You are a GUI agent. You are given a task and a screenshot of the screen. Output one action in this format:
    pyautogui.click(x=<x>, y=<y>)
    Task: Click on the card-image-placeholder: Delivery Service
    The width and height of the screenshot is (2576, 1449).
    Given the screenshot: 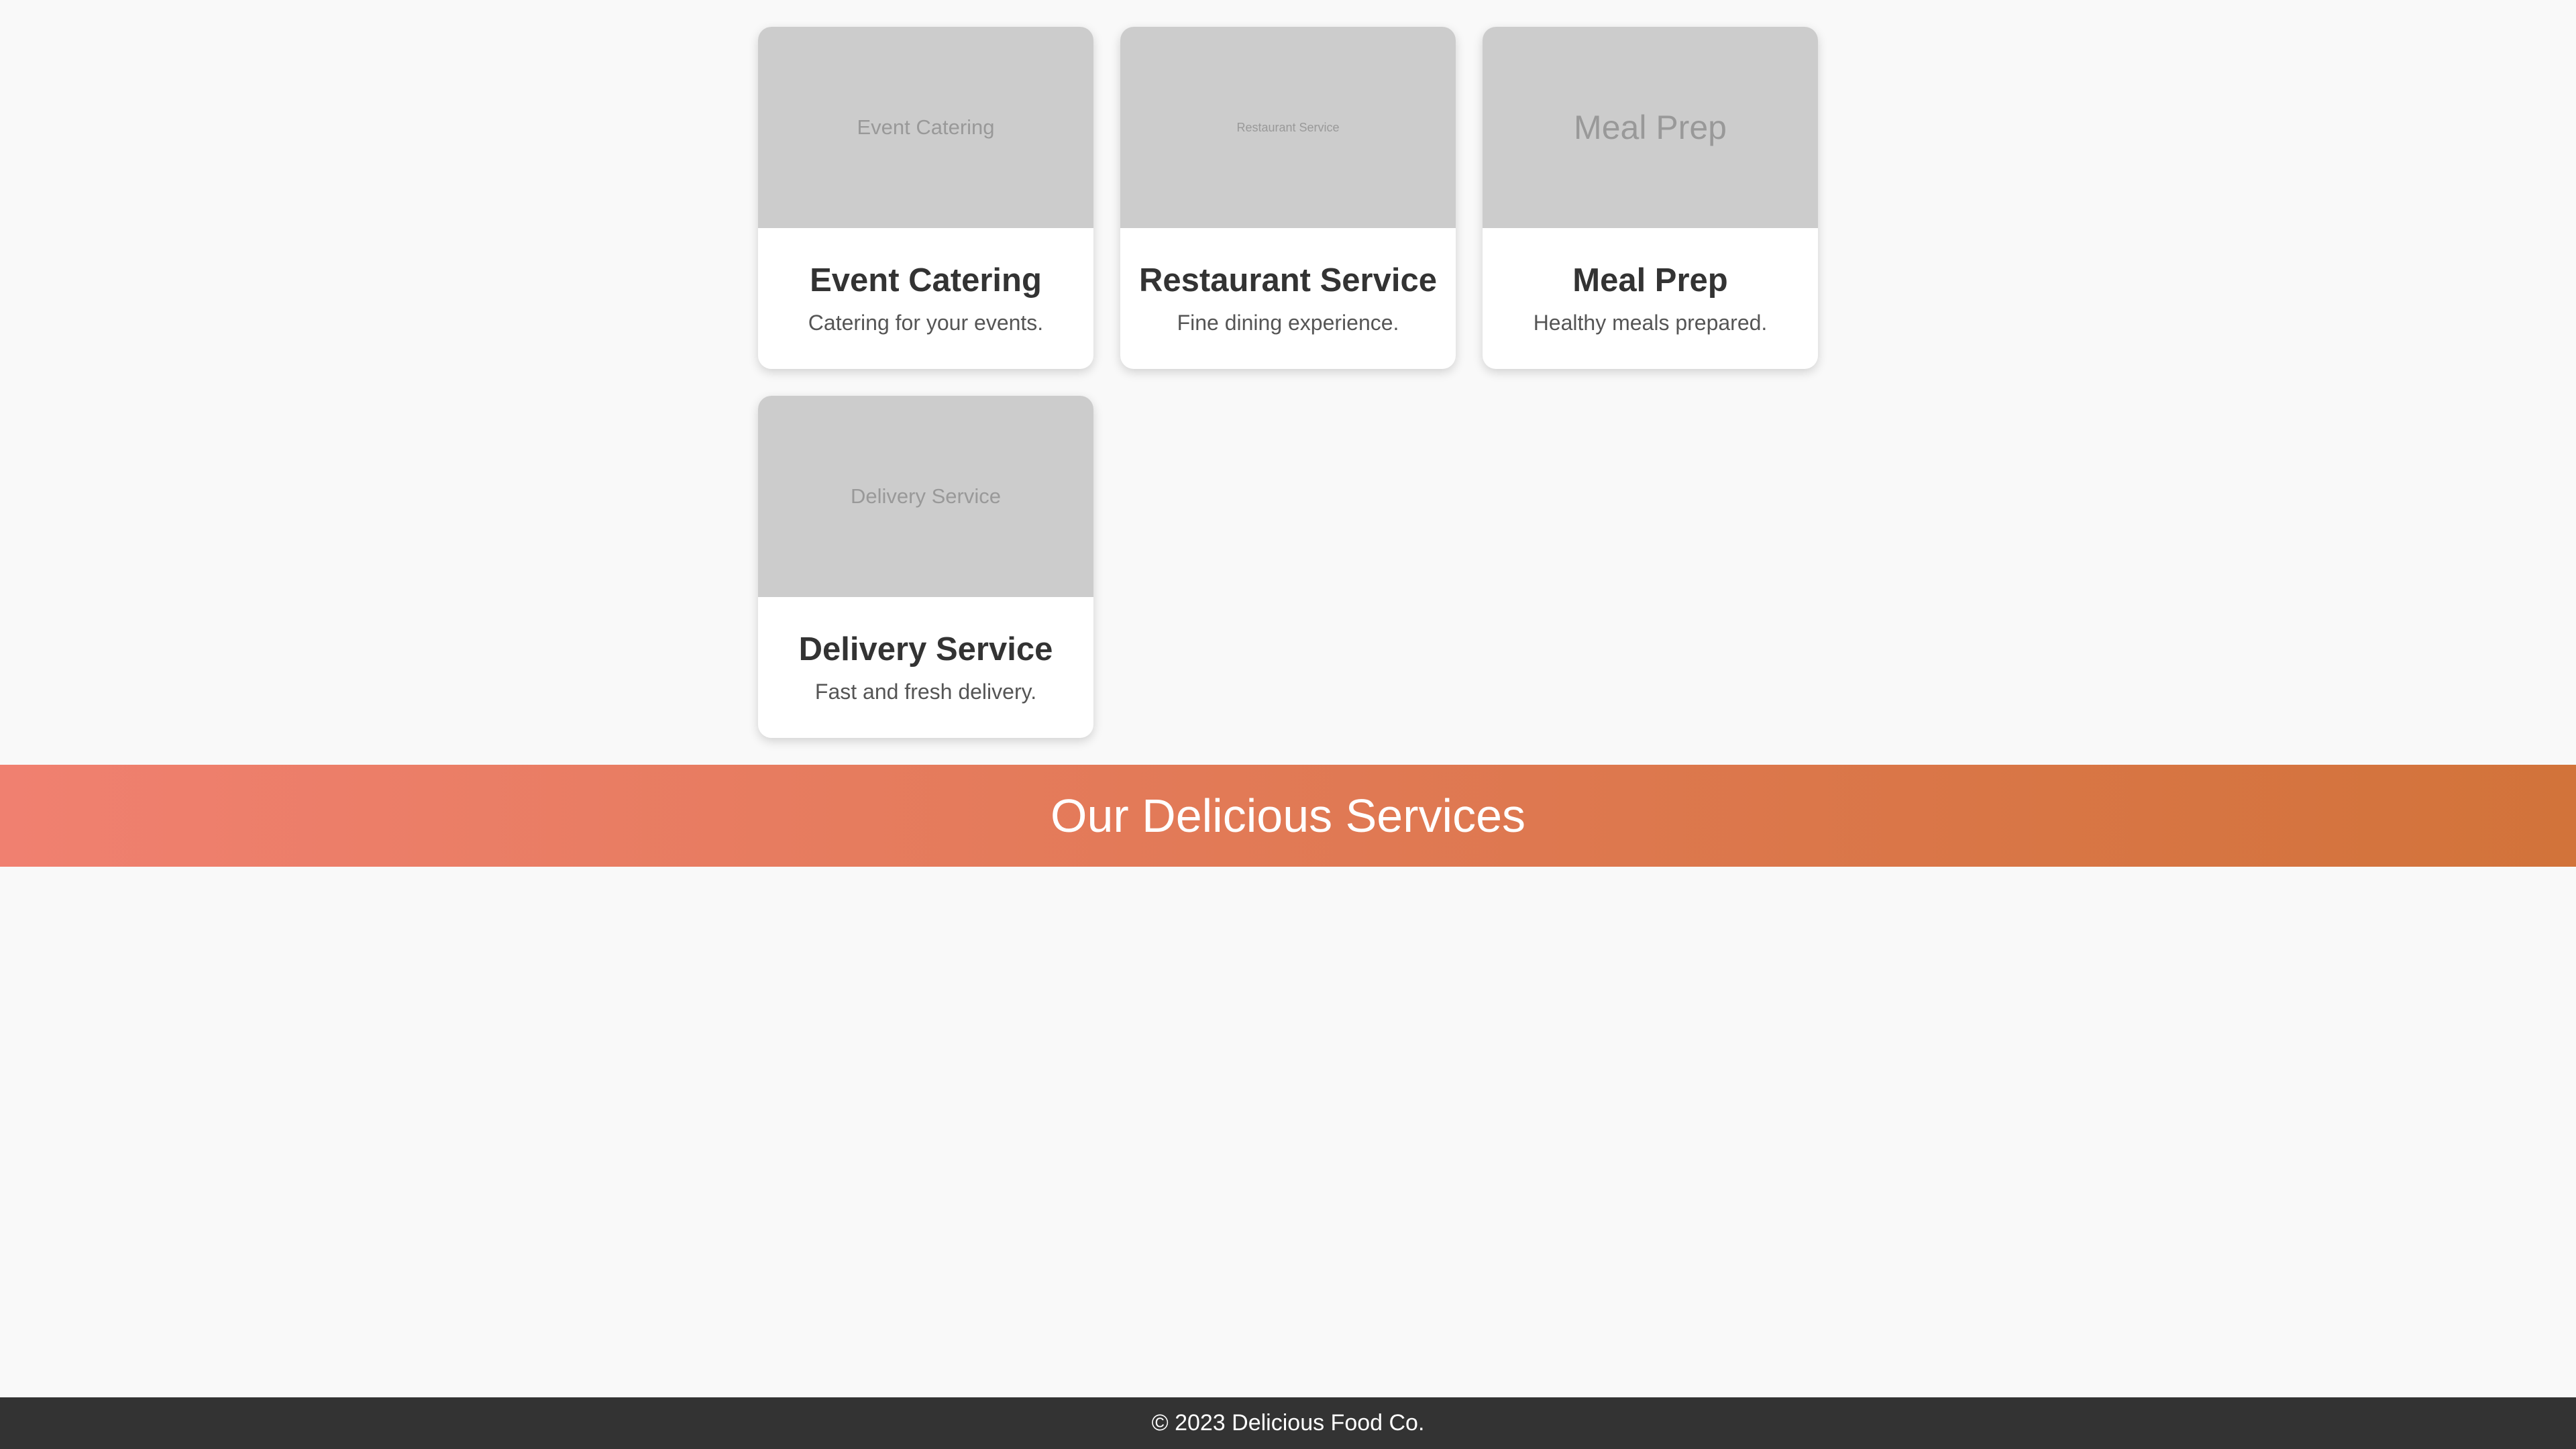 What is the action you would take?
    pyautogui.click(x=925, y=496)
    